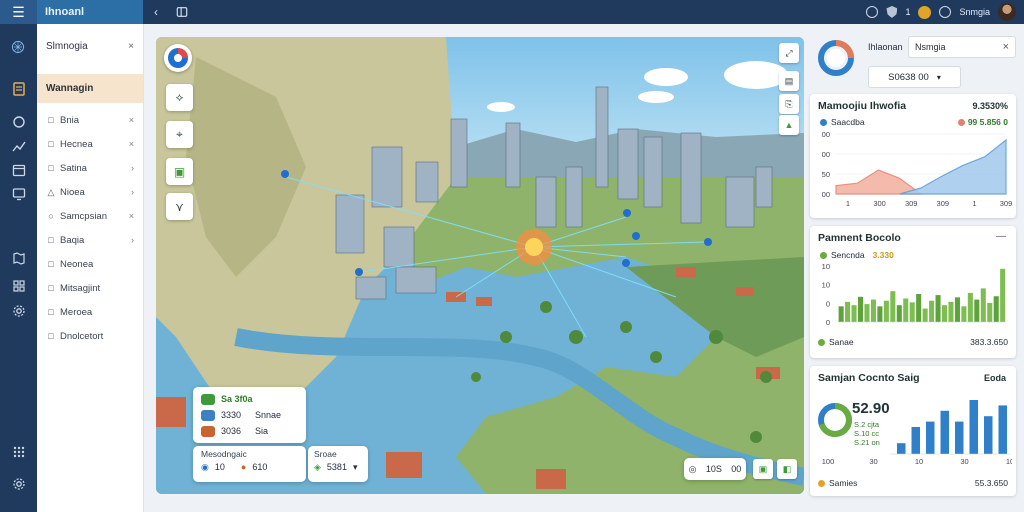 This screenshot has width=1024, height=512. Describe the element at coordinates (914, 77) in the screenshot. I see `search-dropdown: S0638 00 ▾` at that location.